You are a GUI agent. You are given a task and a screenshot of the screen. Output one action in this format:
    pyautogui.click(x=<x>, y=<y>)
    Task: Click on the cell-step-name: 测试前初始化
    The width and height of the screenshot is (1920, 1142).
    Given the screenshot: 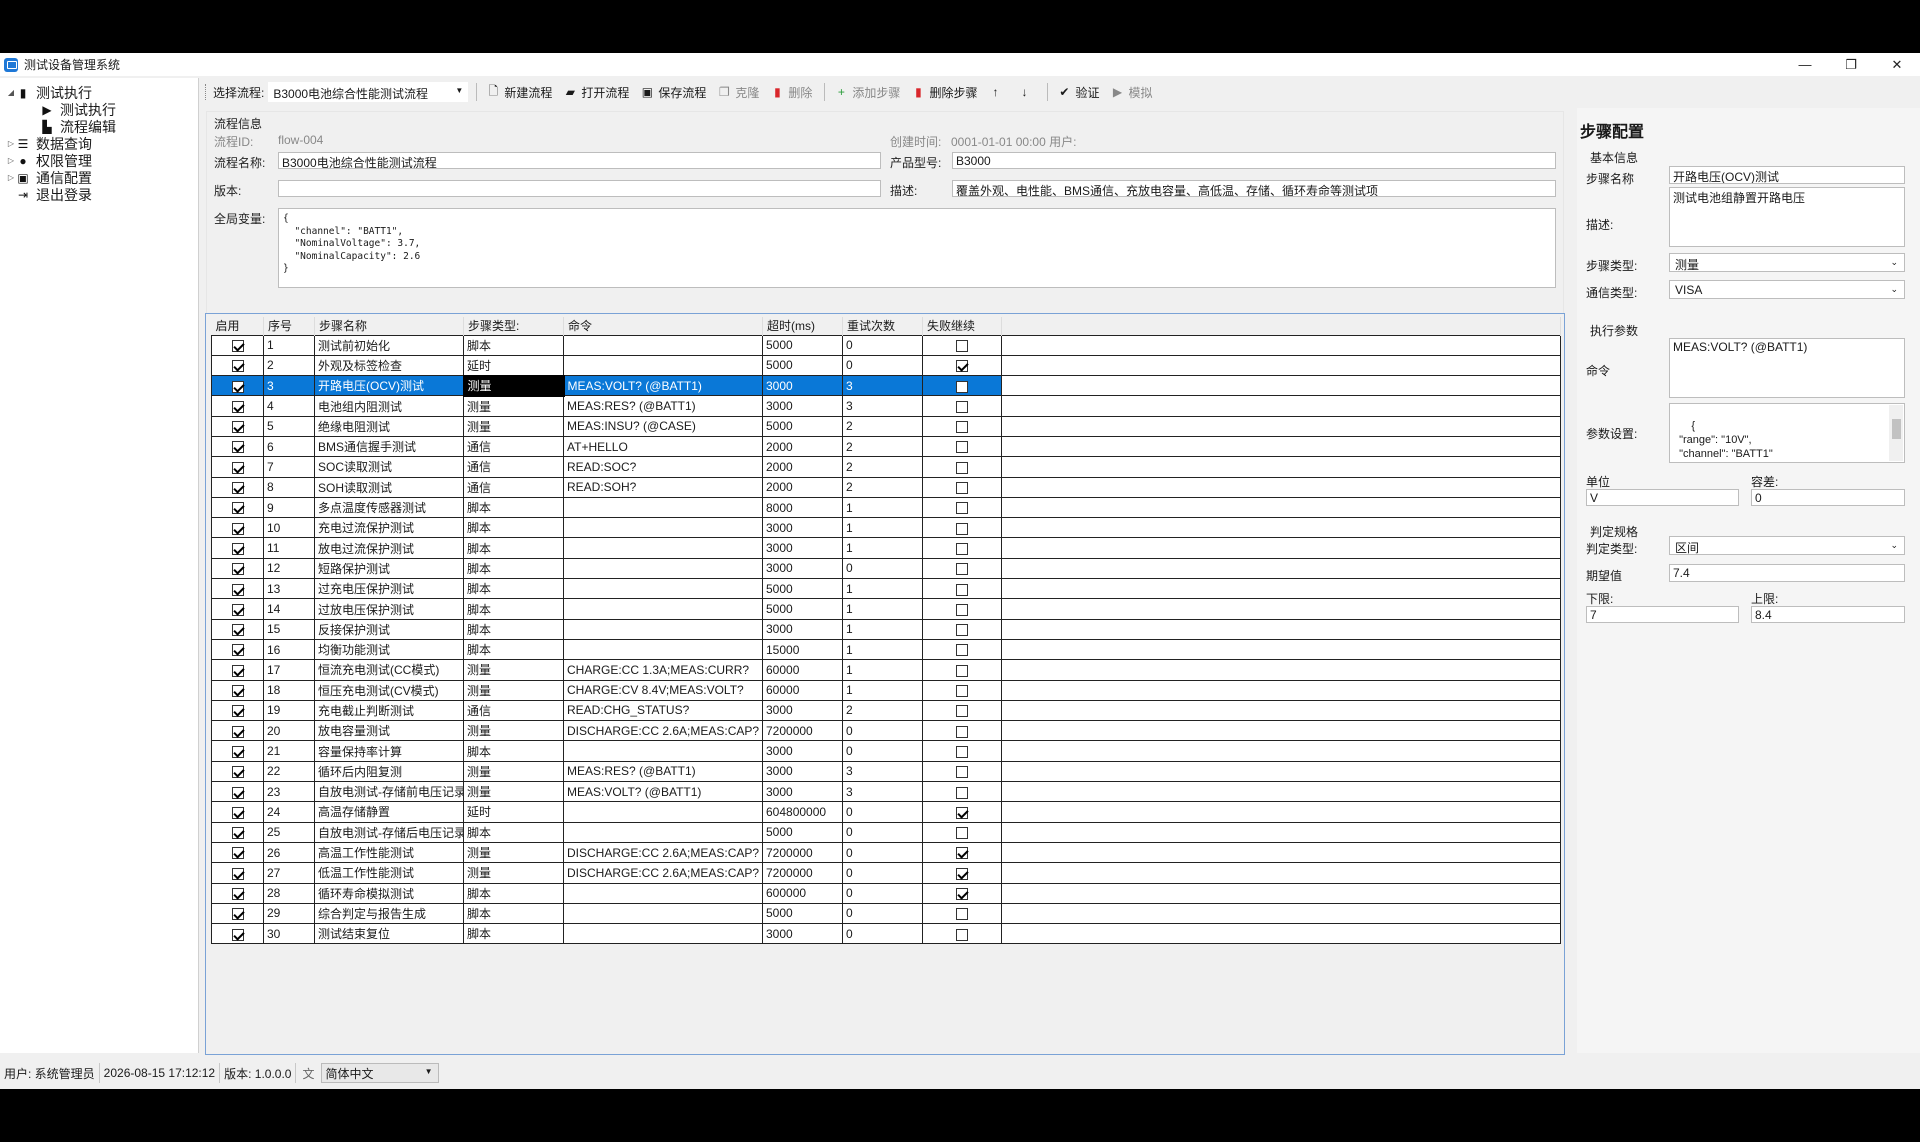 What is the action you would take?
    pyautogui.click(x=389, y=345)
    